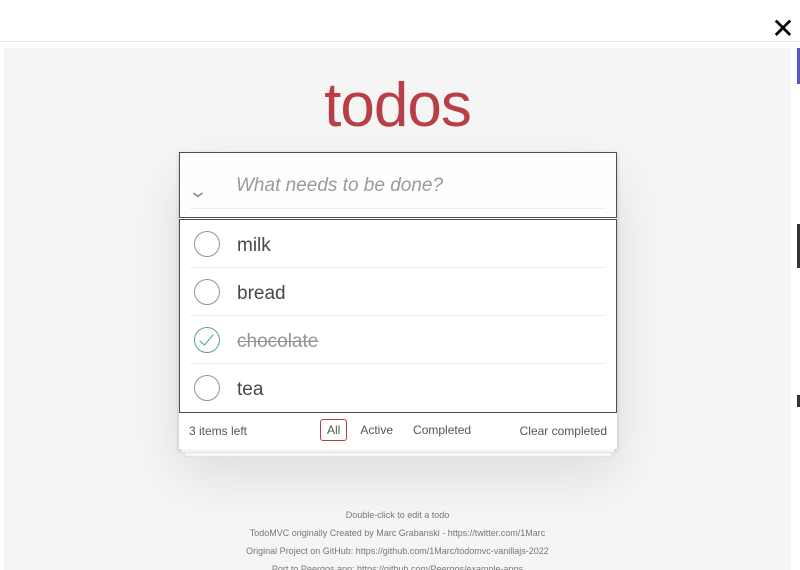  I want to click on chevron-down-icon: ⌄, so click(198, 191).